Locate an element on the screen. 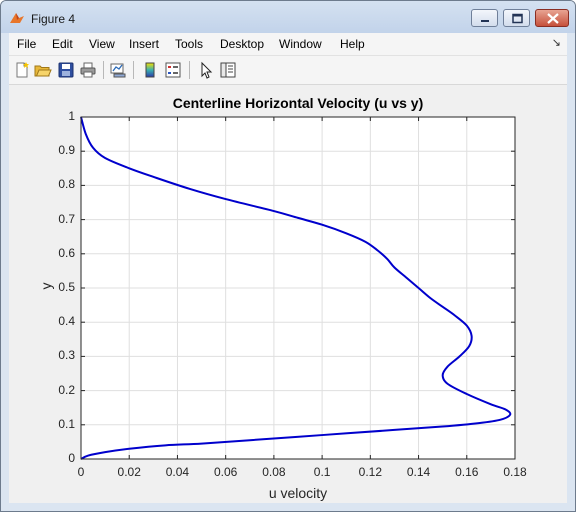  open-icon is located at coordinates (43, 70).